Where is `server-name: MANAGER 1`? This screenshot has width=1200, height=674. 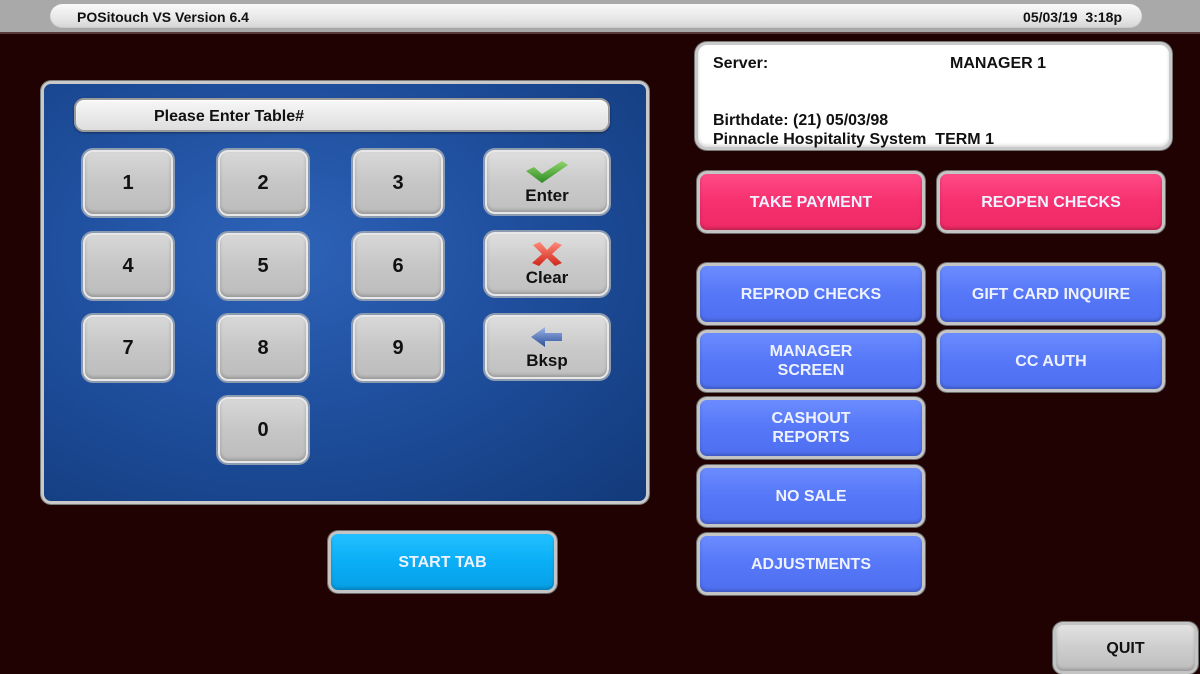 server-name: MANAGER 1 is located at coordinates (998, 63).